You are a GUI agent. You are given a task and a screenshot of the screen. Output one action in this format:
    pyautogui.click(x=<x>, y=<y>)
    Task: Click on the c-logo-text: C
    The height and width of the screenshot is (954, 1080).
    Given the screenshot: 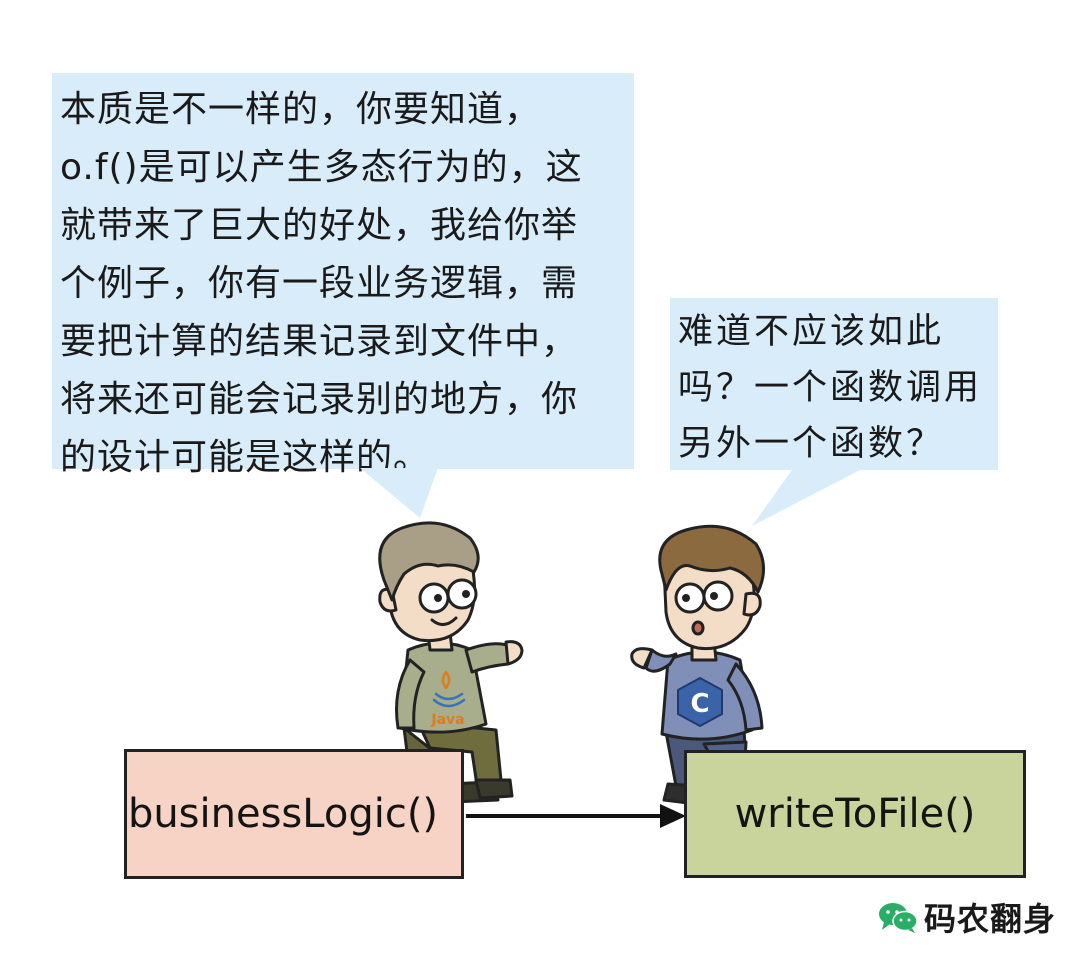 What is the action you would take?
    pyautogui.click(x=699, y=704)
    